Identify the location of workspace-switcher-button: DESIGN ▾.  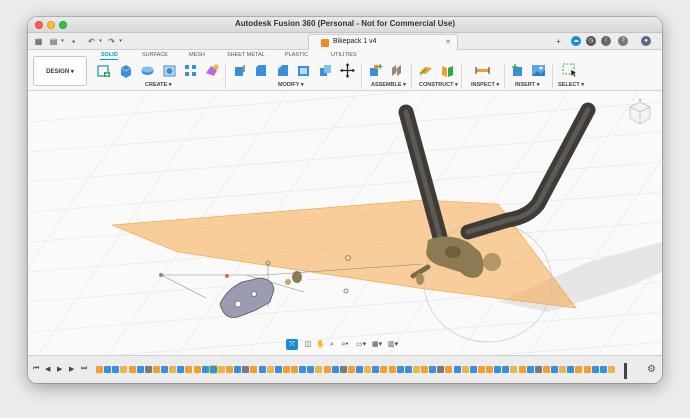
(60, 71).